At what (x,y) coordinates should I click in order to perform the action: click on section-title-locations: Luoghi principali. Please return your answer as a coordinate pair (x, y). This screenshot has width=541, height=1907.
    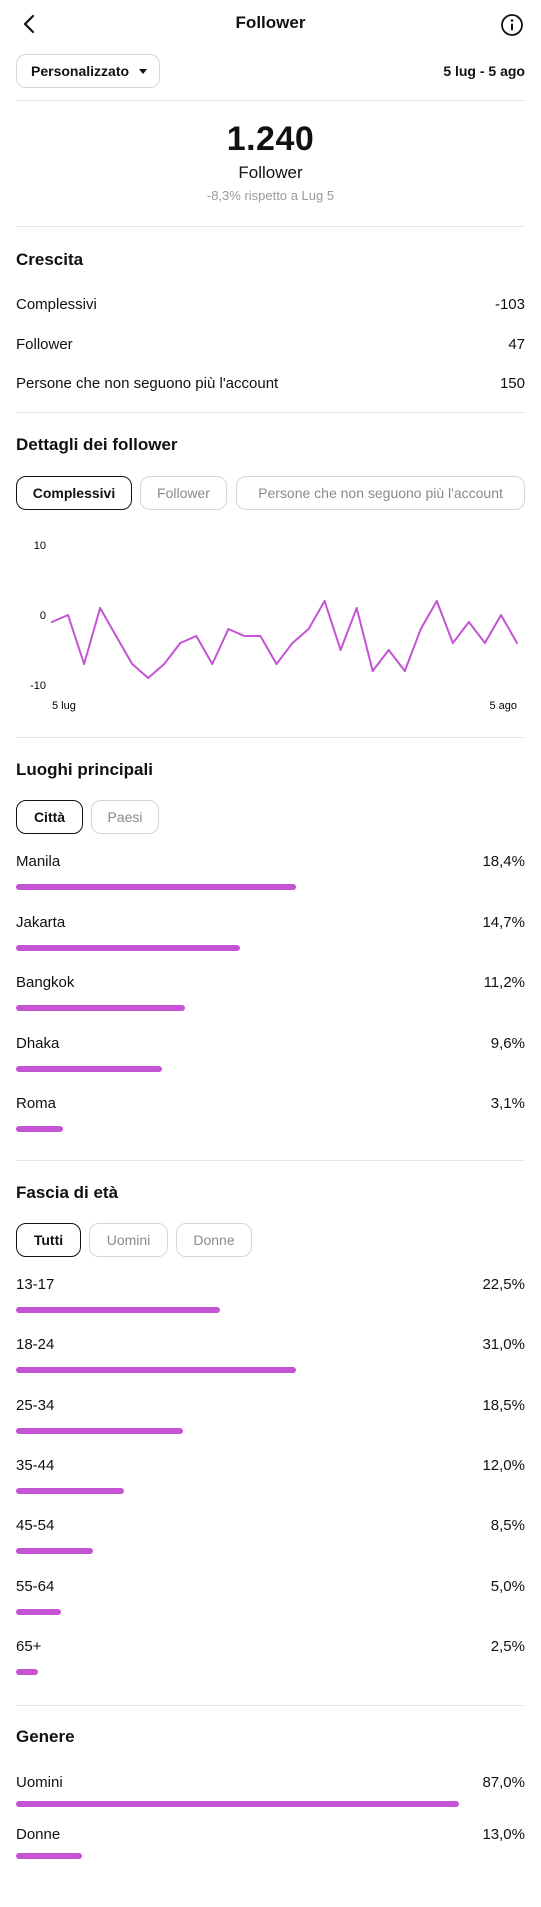
    Looking at the image, I should click on (84, 769).